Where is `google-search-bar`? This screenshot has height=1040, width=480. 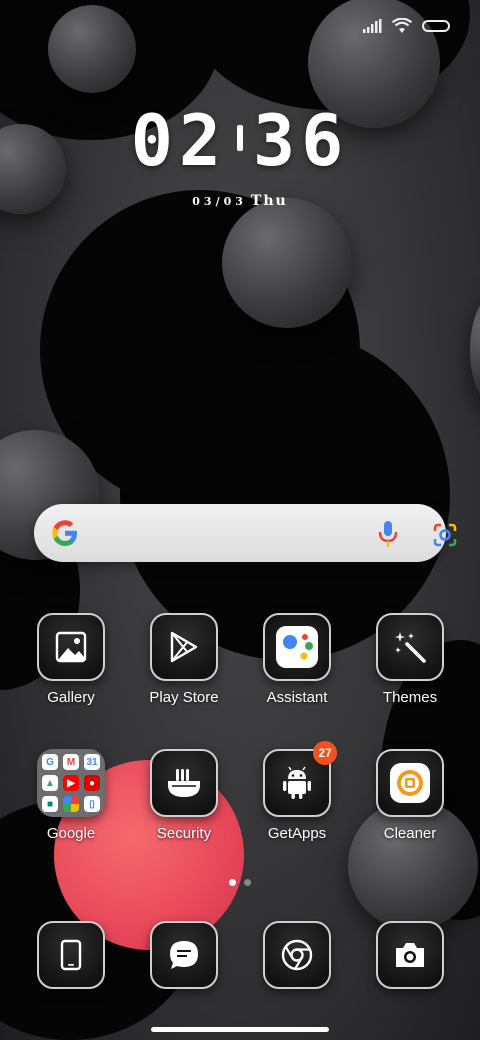 google-search-bar is located at coordinates (245, 533).